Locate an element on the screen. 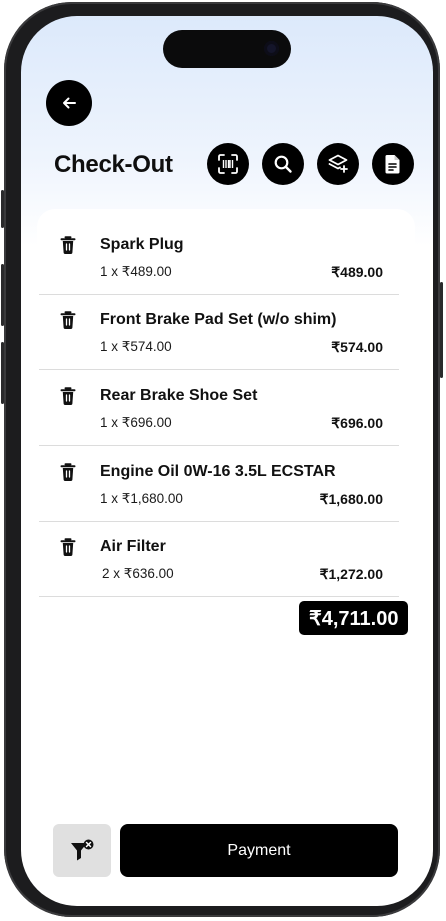  item-total: ₹1,272.00 is located at coordinates (351, 574).